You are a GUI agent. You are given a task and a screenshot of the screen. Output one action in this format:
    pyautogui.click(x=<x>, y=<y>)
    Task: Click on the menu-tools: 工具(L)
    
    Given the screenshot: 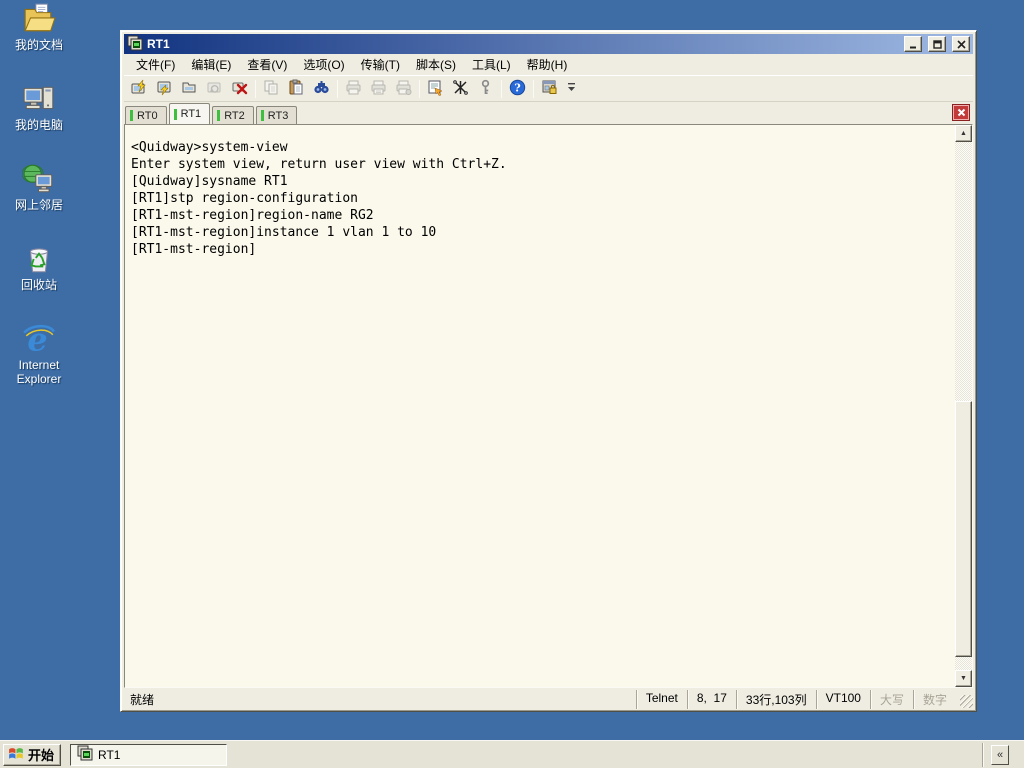 What is the action you would take?
    pyautogui.click(x=491, y=64)
    